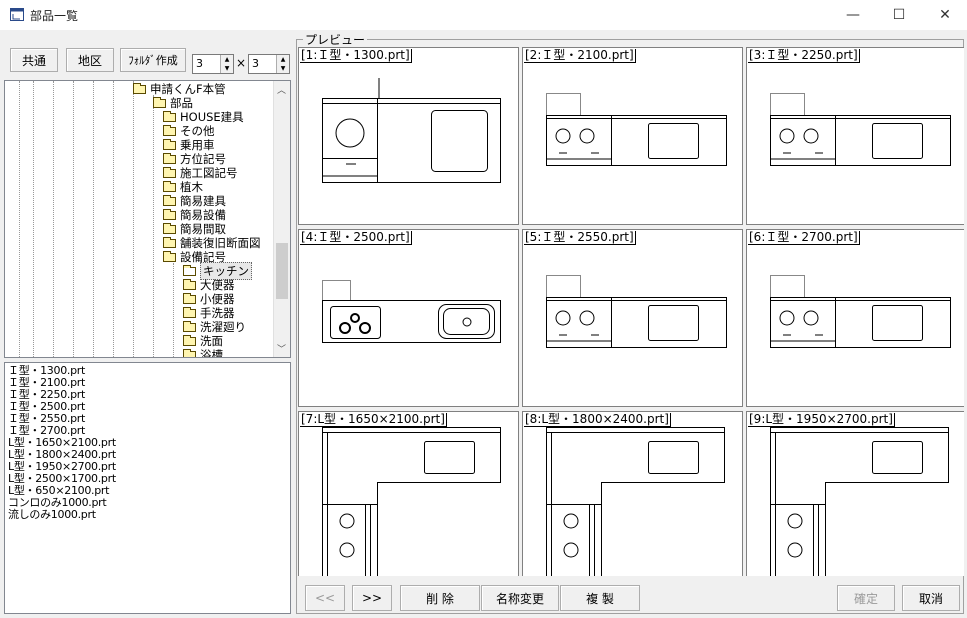 Image resolution: width=967 pixels, height=618 pixels. Describe the element at coordinates (209, 313) in the screenshot. I see `tree-item: 手洗器` at that location.